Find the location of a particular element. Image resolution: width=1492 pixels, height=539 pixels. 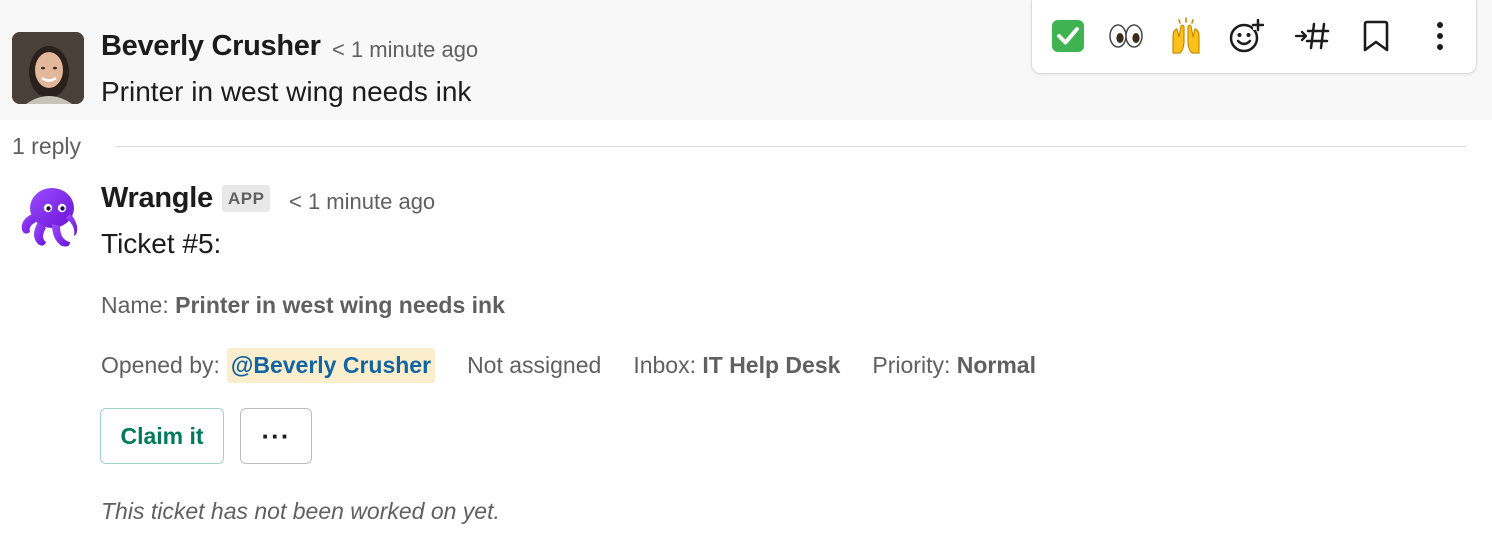

more-actions-icon is located at coordinates (1440, 36).